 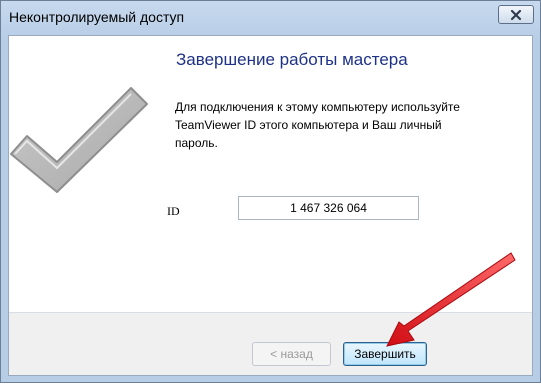 I want to click on id-label: ID, so click(x=173, y=211).